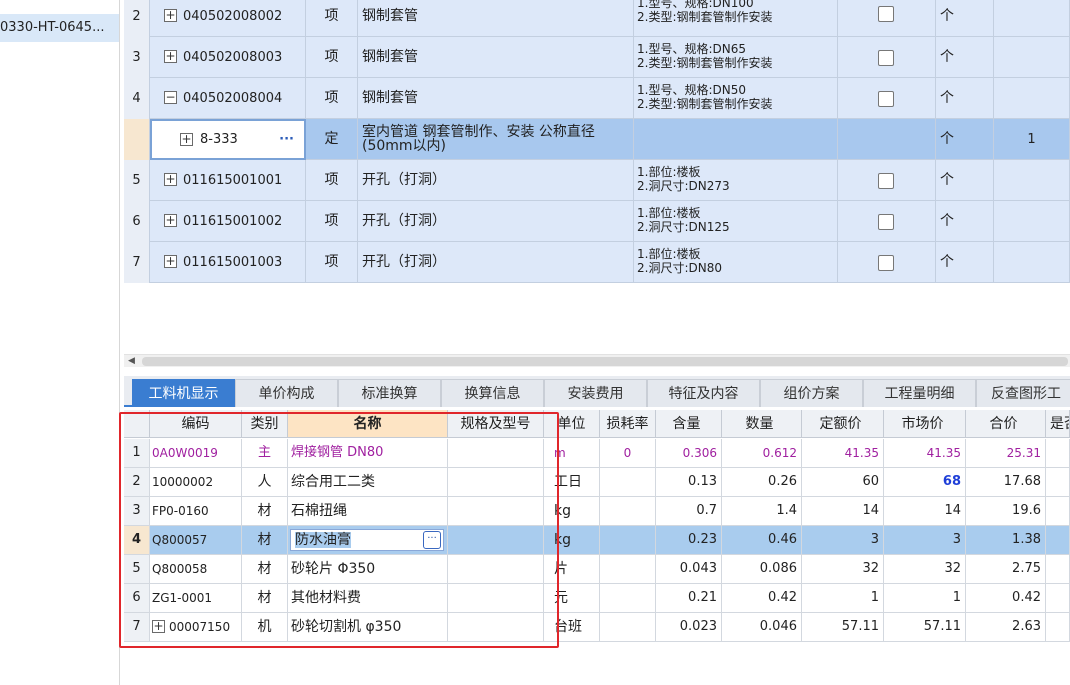  I want to click on header-name: 名称, so click(368, 423).